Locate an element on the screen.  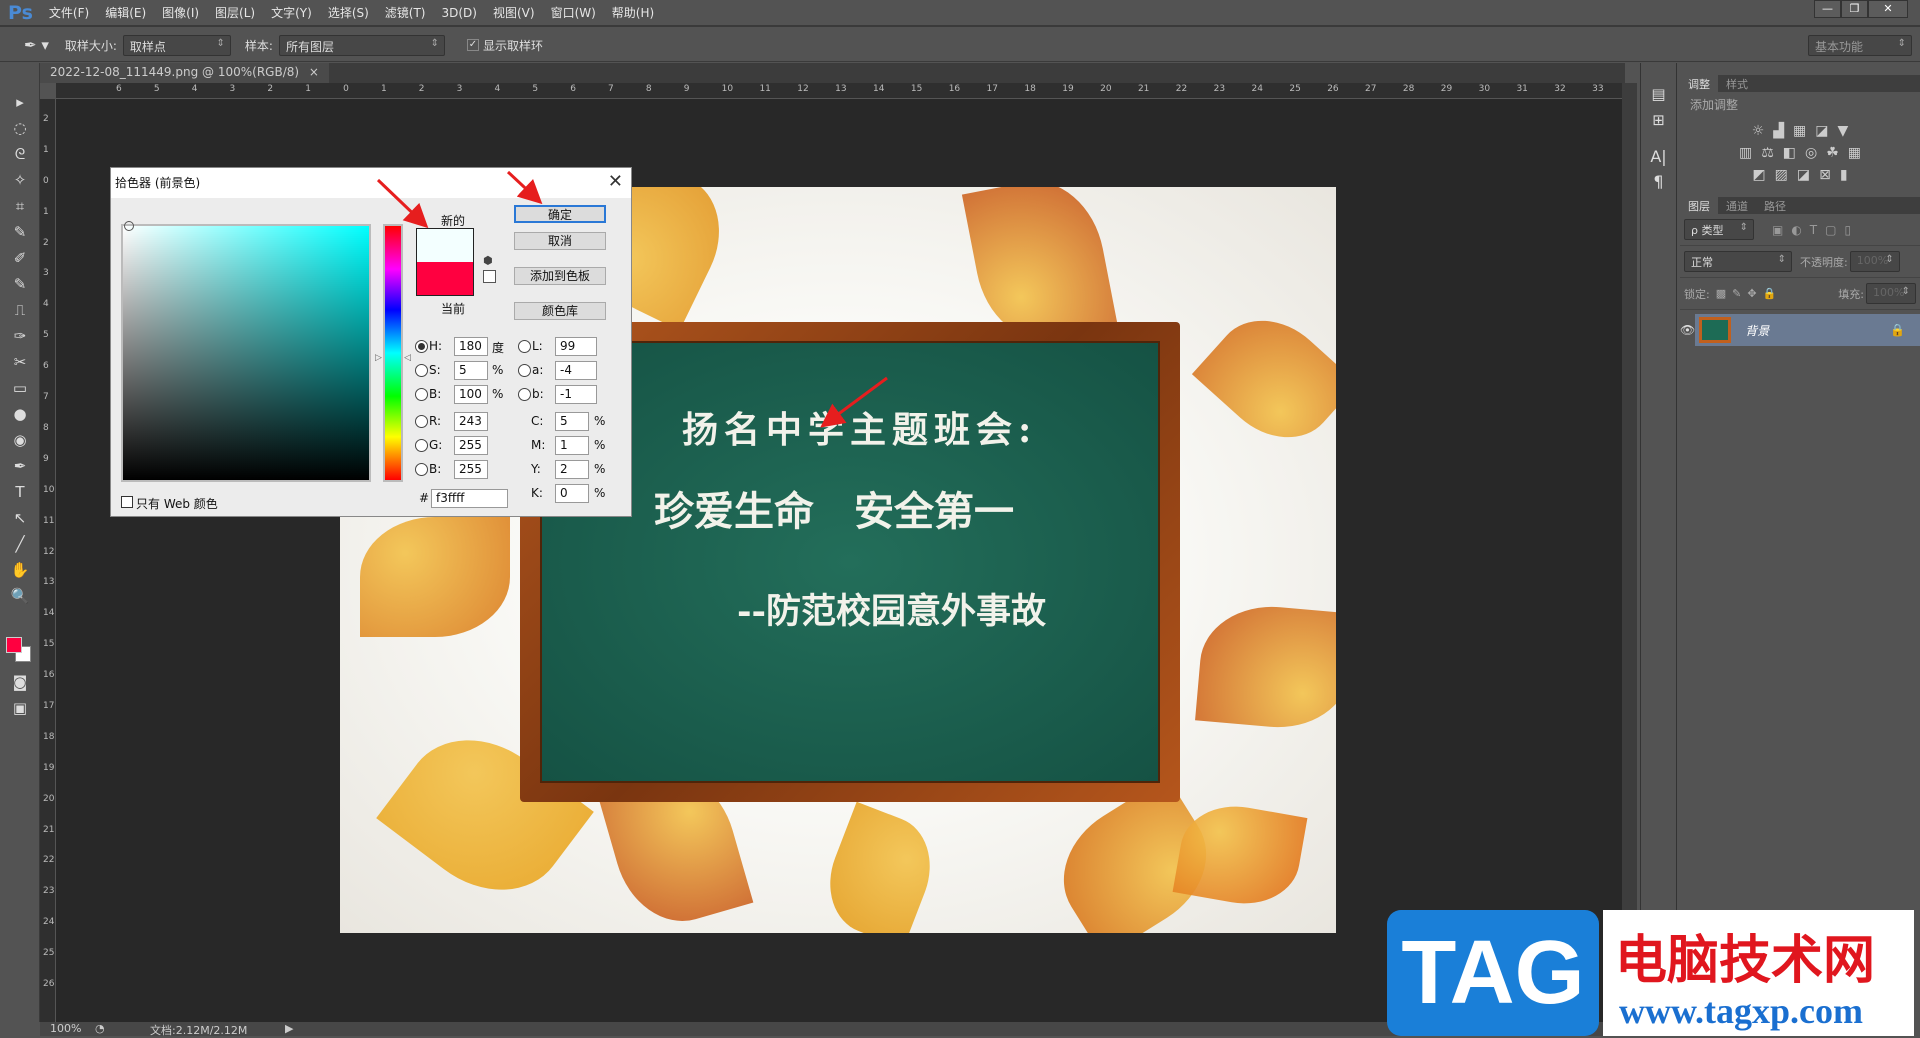
levels-icon: ▟ is located at coordinates (1778, 131).